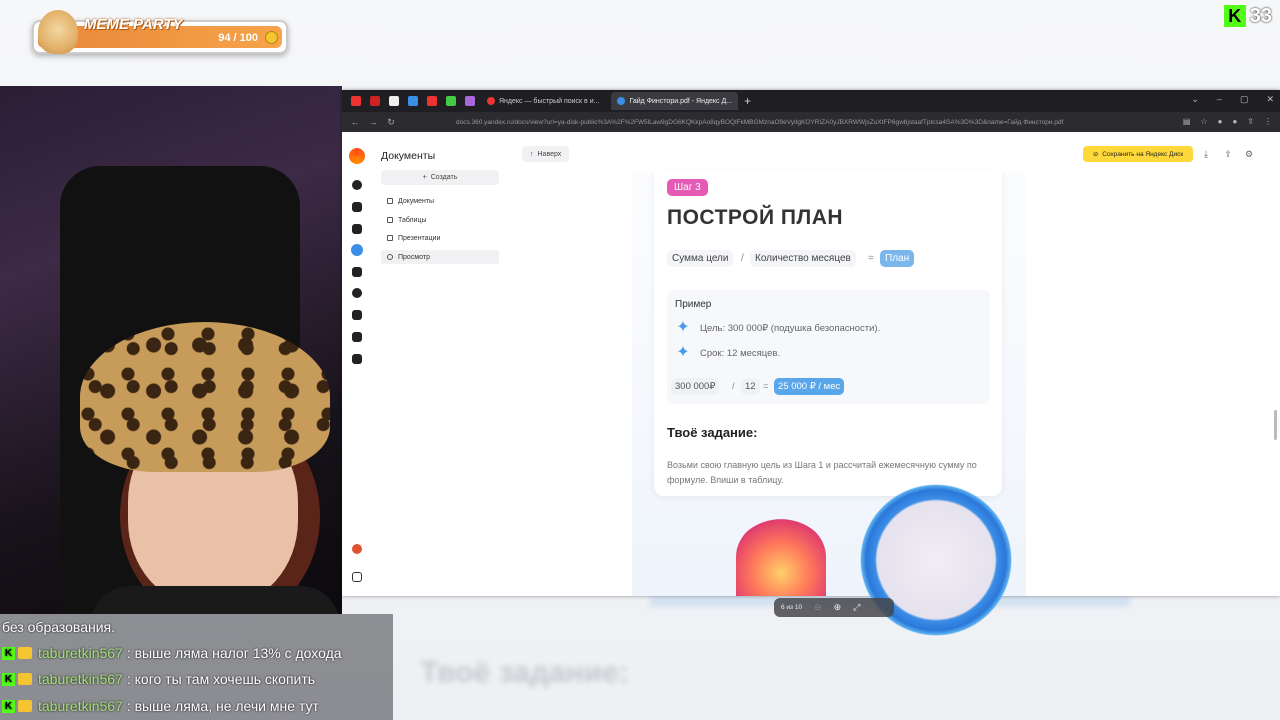 Image resolution: width=1280 pixels, height=720 pixels. Describe the element at coordinates (740, 353) in the screenshot. I see `example-term-text: Срок: 12 месяцев.` at that location.